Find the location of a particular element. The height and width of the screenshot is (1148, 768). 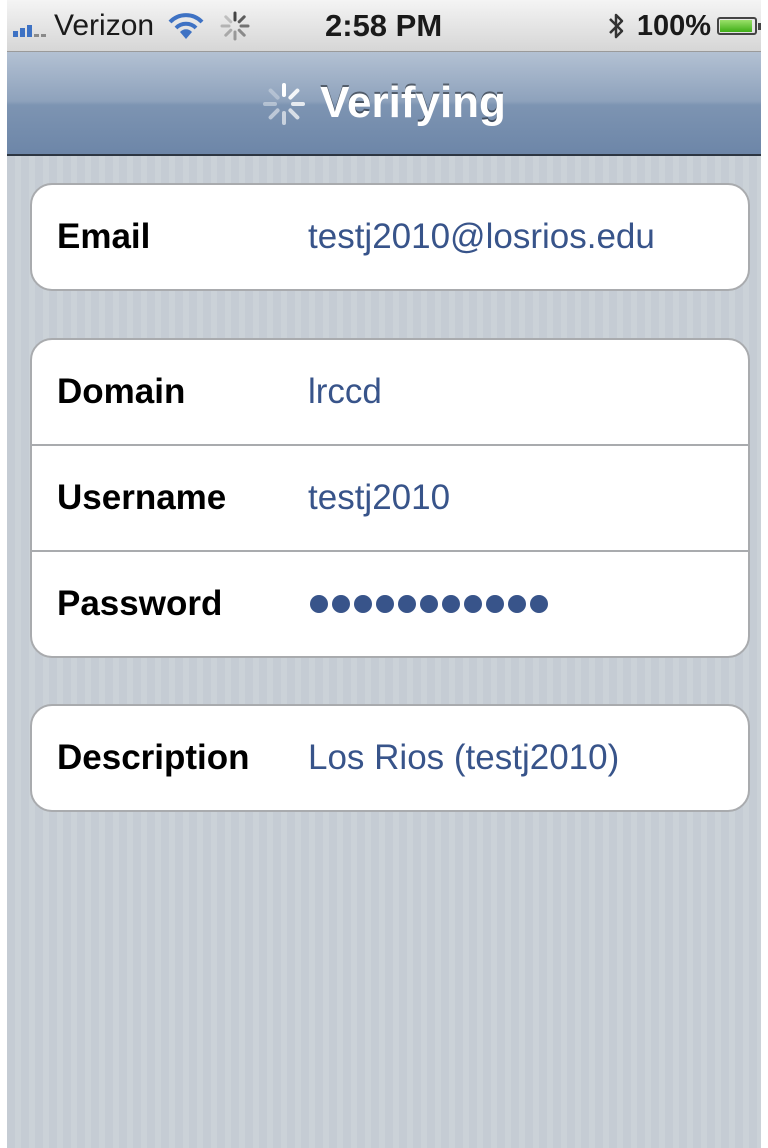

username-field: testj2010 is located at coordinates (379, 498).